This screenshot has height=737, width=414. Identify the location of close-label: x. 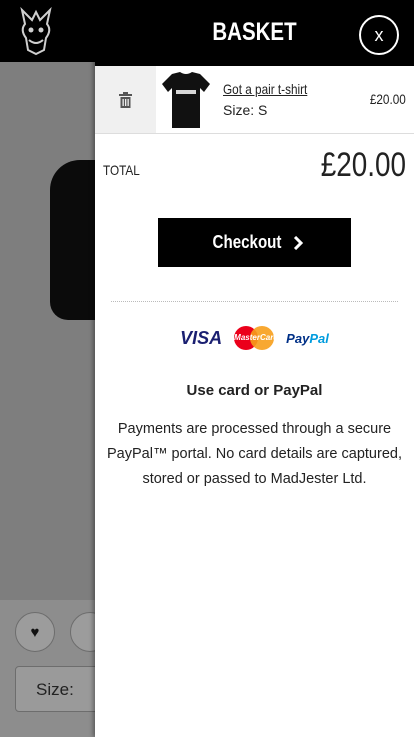
(379, 34).